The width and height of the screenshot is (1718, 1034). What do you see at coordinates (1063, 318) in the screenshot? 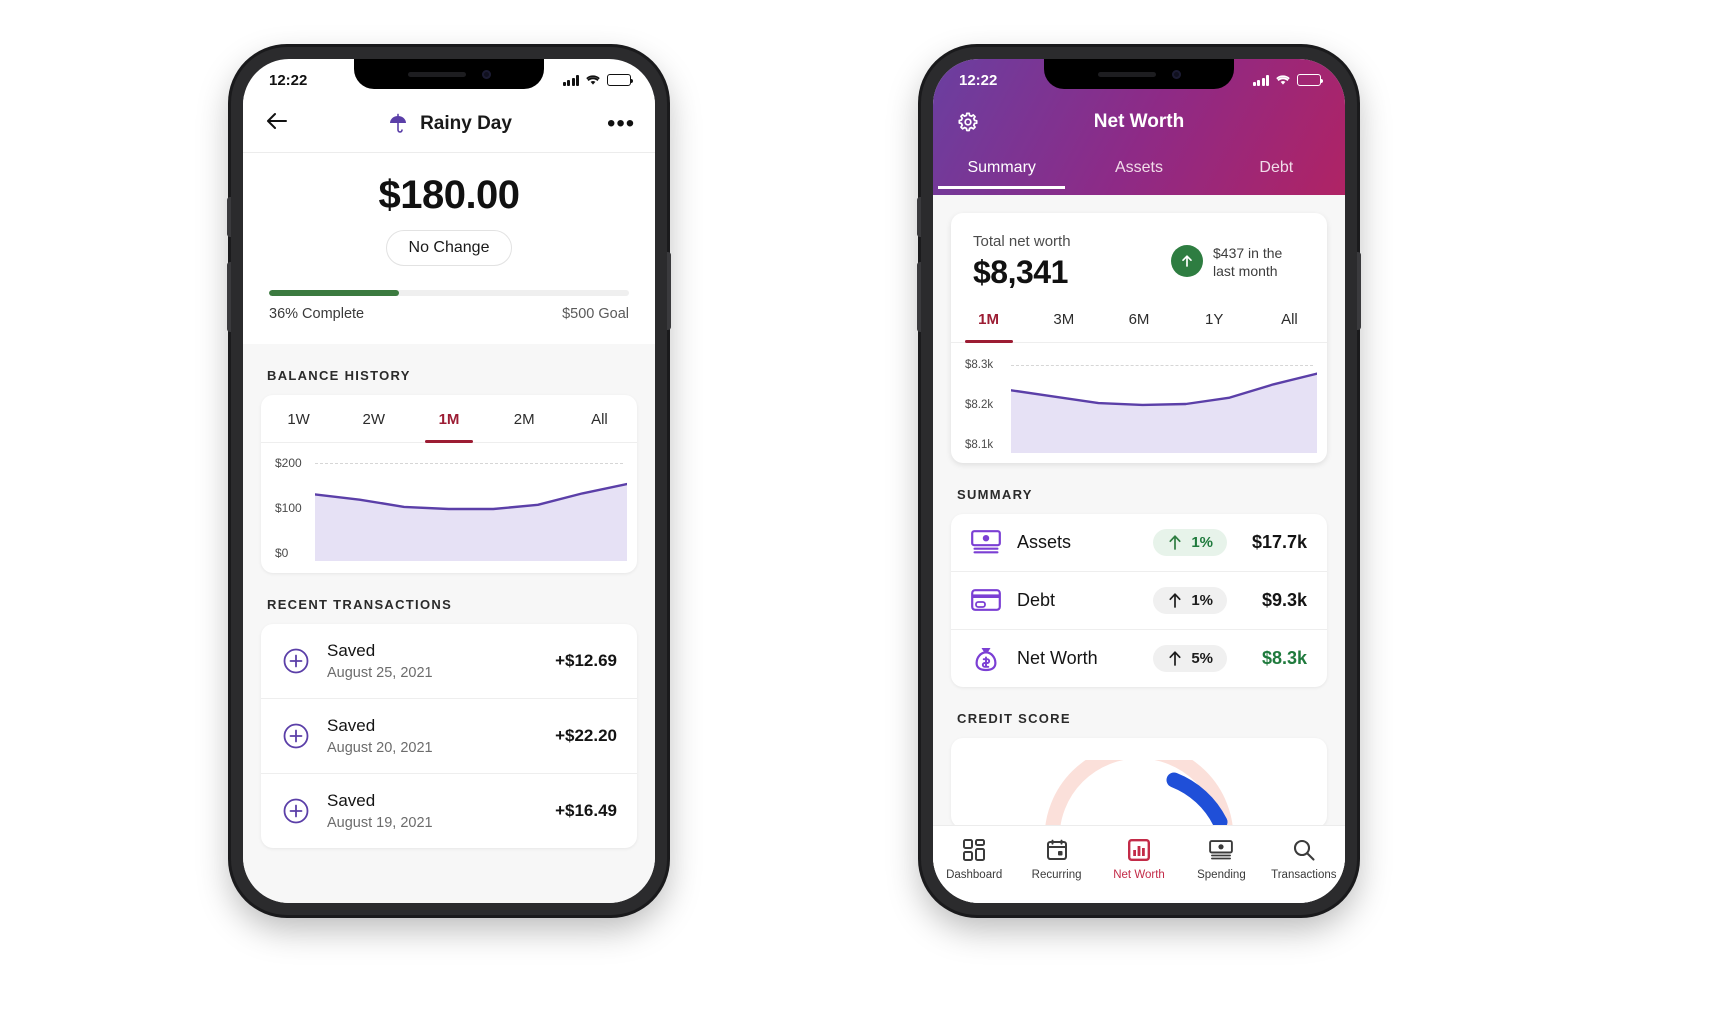
I see `range-tab-3m: 3M` at bounding box center [1063, 318].